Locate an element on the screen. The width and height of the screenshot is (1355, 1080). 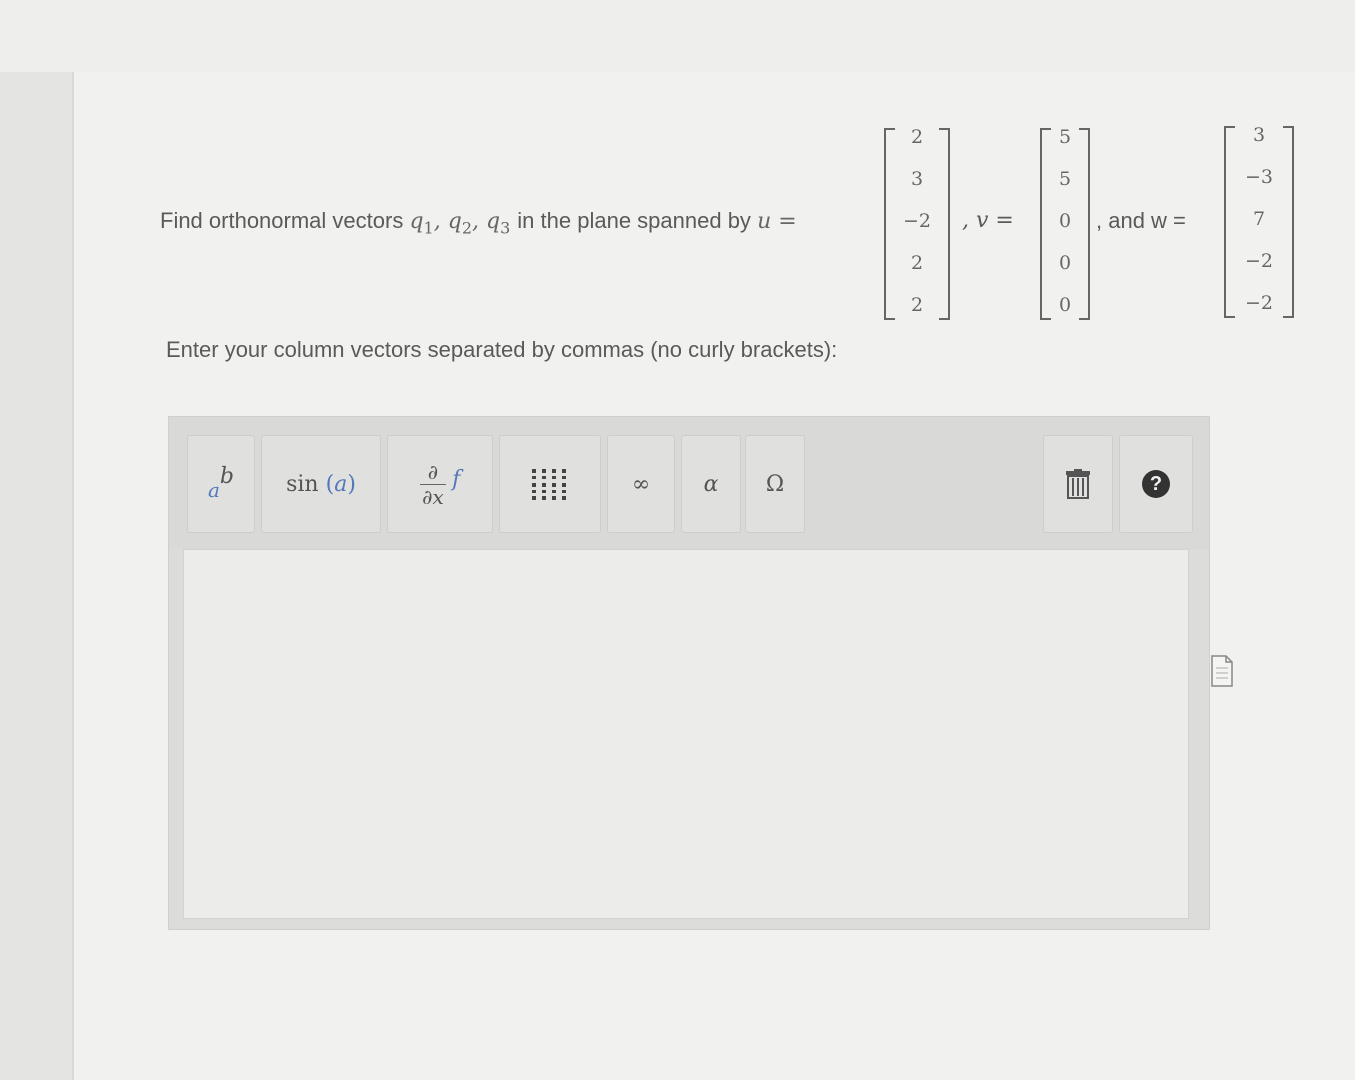
vector-u-entry: 3 is located at coordinates (917, 179).